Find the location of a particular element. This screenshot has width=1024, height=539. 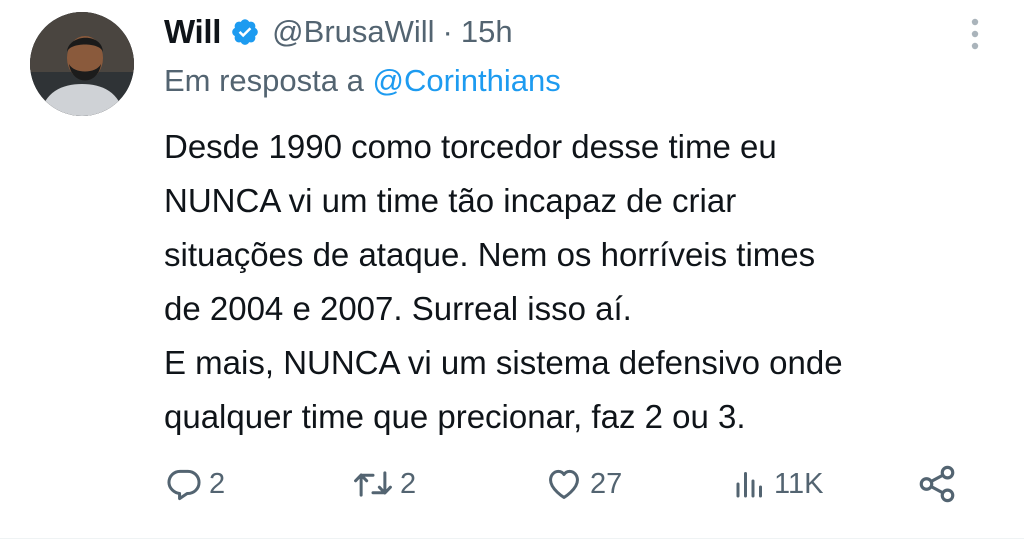

reply-count: 2 is located at coordinates (217, 483).